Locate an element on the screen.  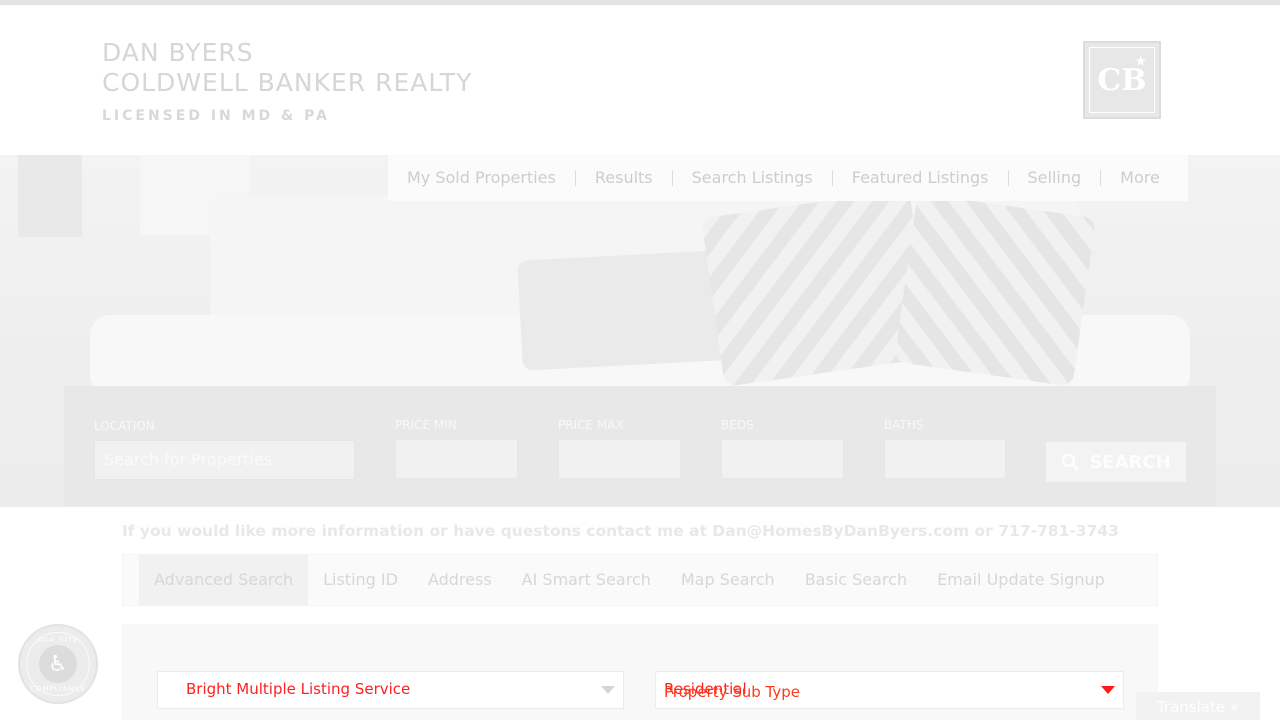
beds-field: BEDS is located at coordinates (782, 448).